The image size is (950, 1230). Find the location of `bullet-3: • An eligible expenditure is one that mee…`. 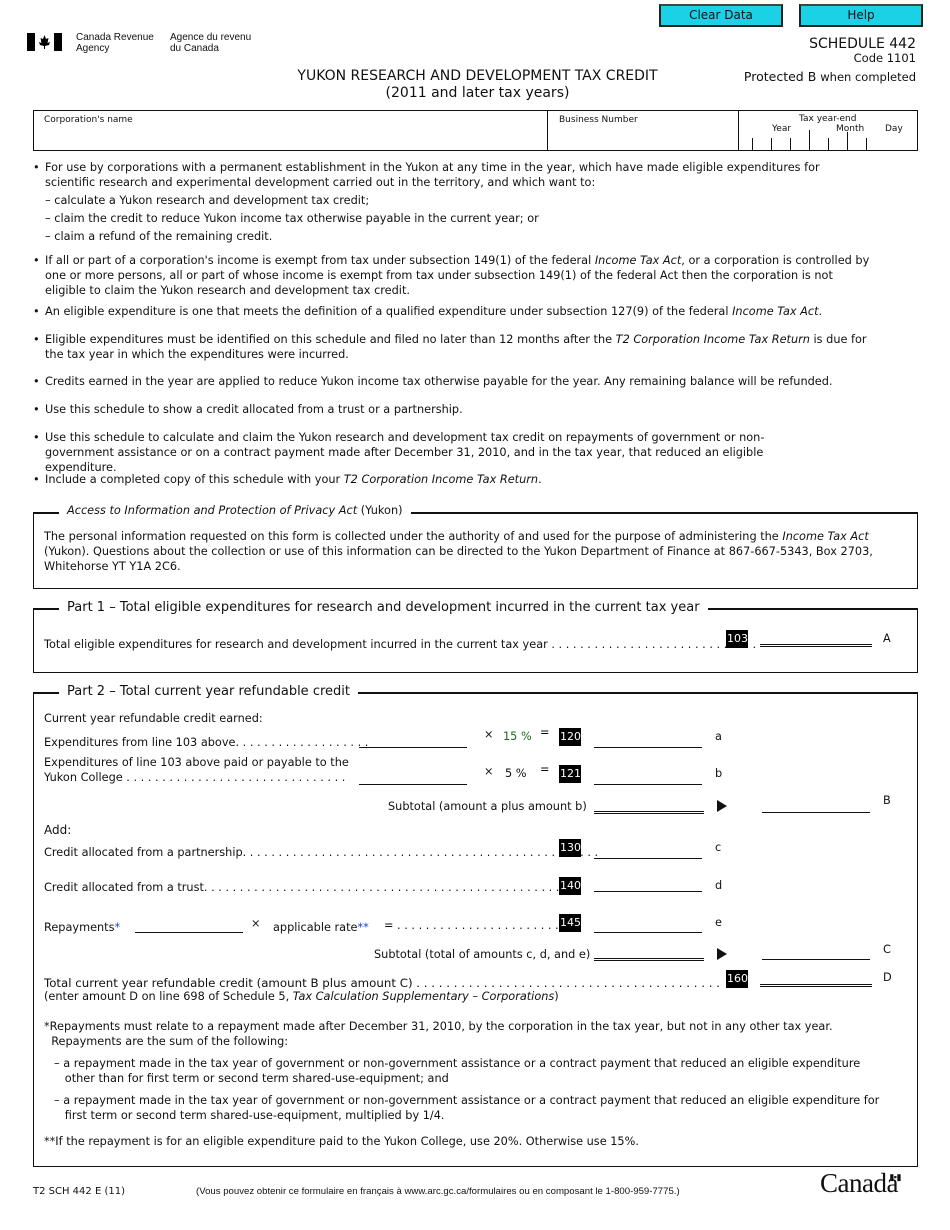

bullet-3: • An eligible expenditure is one that mee… is located at coordinates (428, 311).